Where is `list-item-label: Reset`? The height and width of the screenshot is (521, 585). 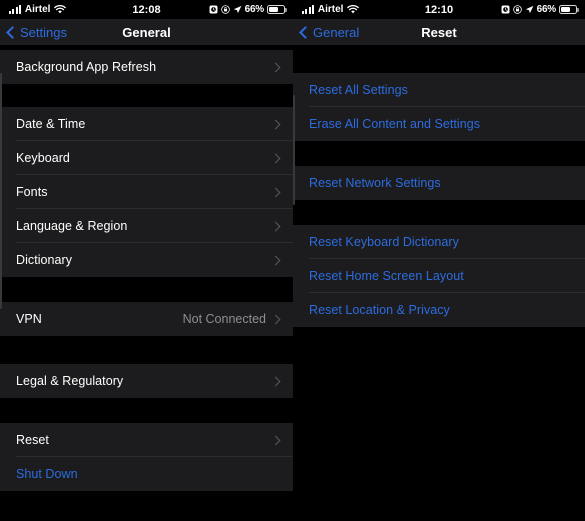 list-item-label: Reset is located at coordinates (32, 440).